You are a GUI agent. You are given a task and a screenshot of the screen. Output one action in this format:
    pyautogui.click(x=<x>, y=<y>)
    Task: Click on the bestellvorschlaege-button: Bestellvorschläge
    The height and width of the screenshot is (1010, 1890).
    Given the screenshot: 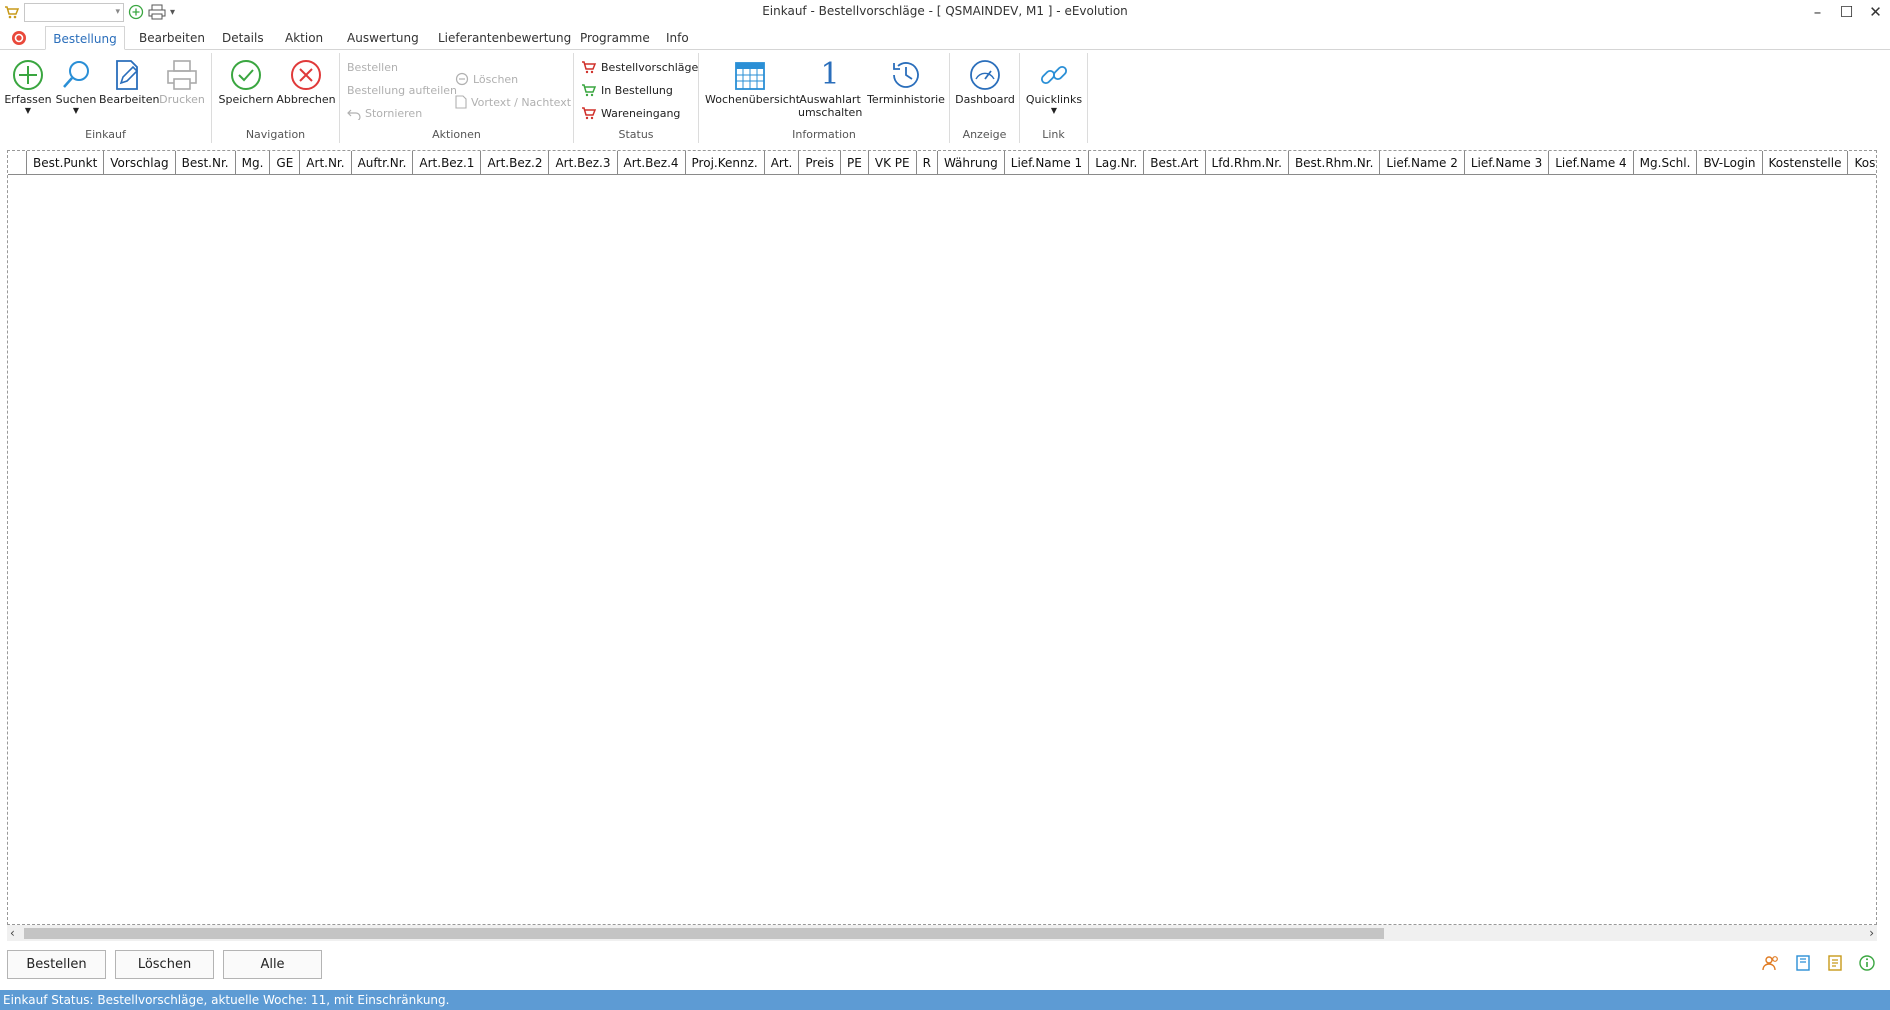 What is the action you would take?
    pyautogui.click(x=639, y=67)
    